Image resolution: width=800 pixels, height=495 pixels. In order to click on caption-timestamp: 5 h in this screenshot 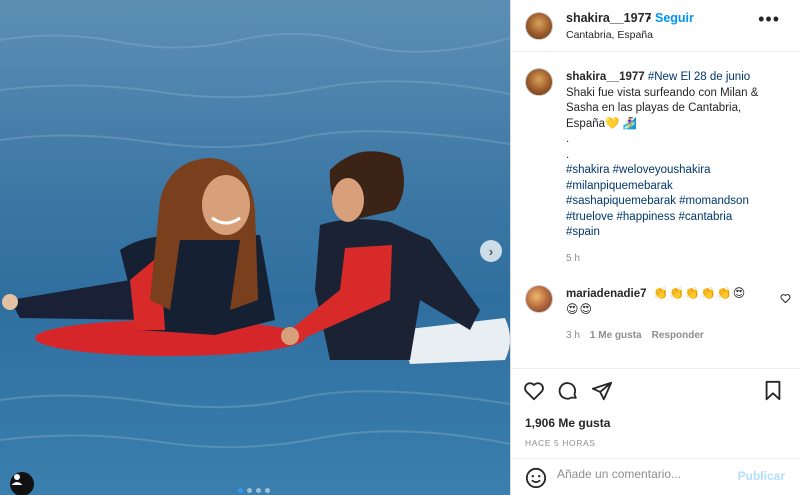, I will do `click(573, 258)`.